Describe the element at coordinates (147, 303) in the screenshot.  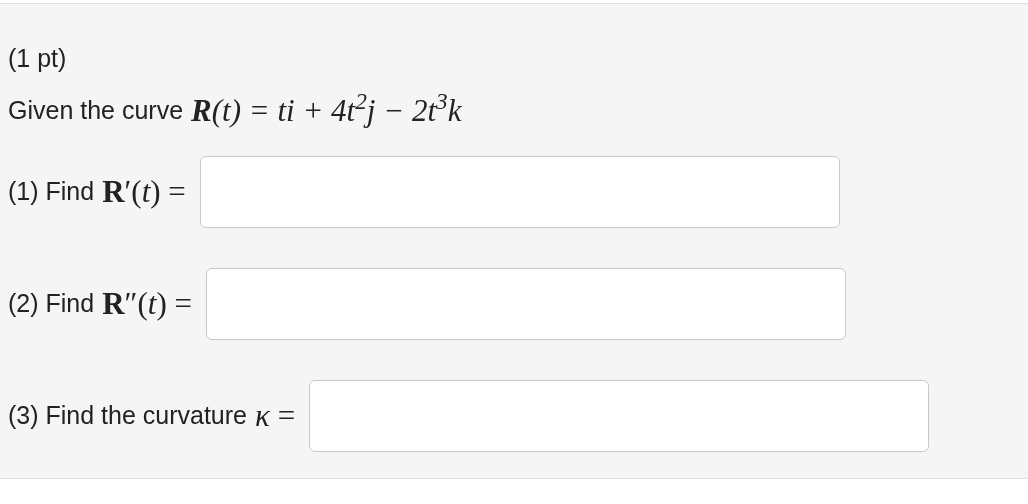
I see `question-formula: R″(t) =` at that location.